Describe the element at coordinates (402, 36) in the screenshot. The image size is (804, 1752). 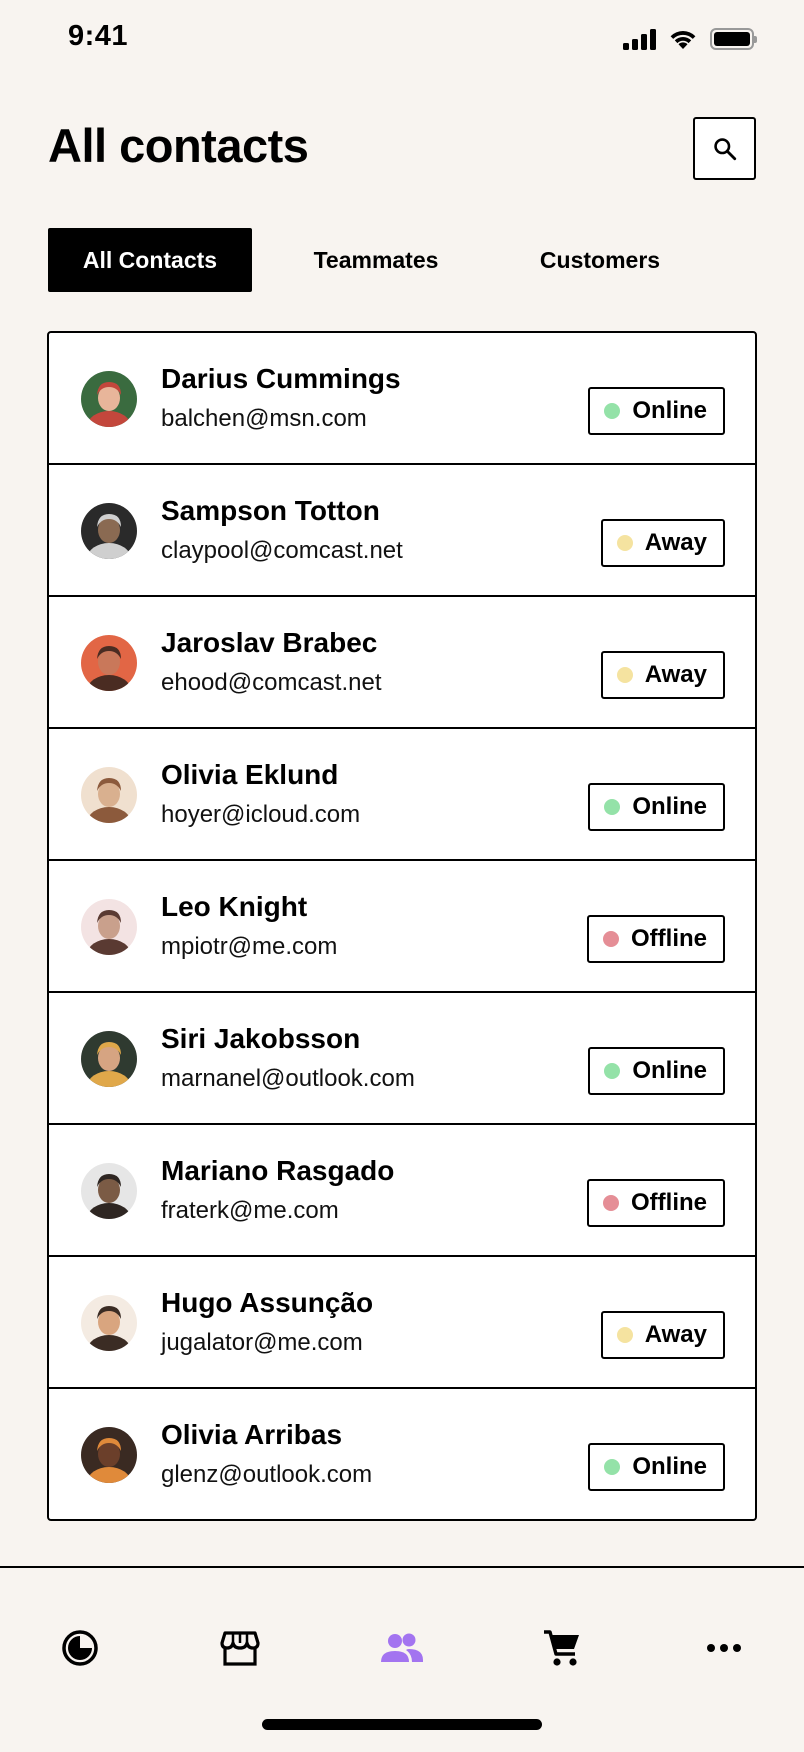
I see `status-bar: 9:41` at that location.